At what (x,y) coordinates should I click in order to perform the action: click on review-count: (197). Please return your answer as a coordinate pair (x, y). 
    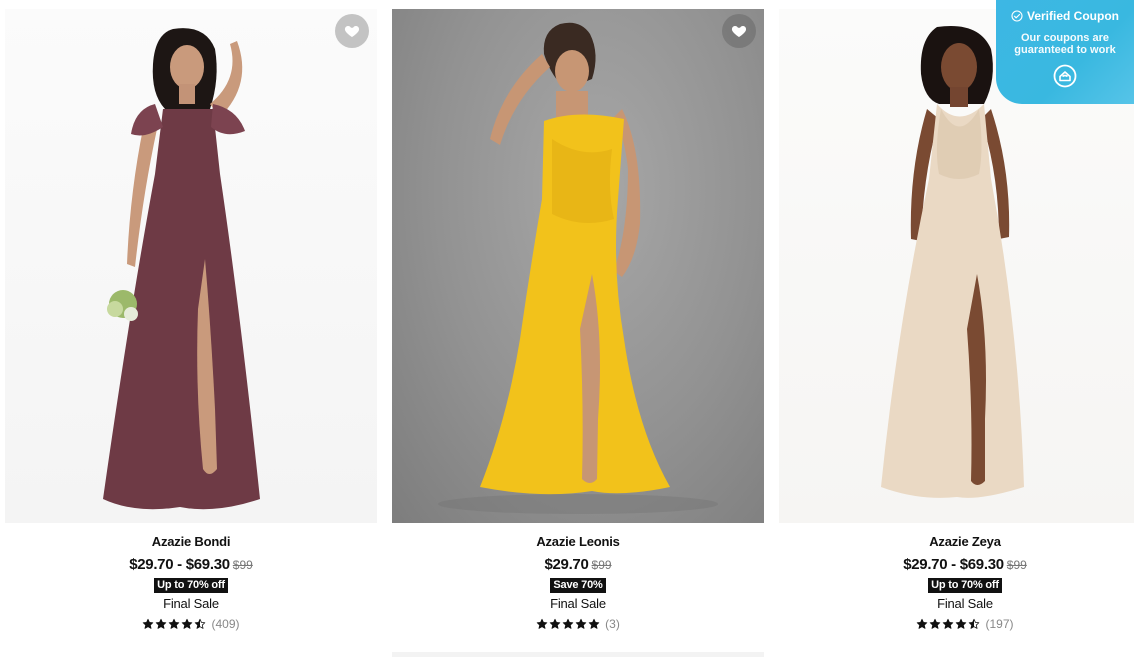
    Looking at the image, I should click on (999, 624).